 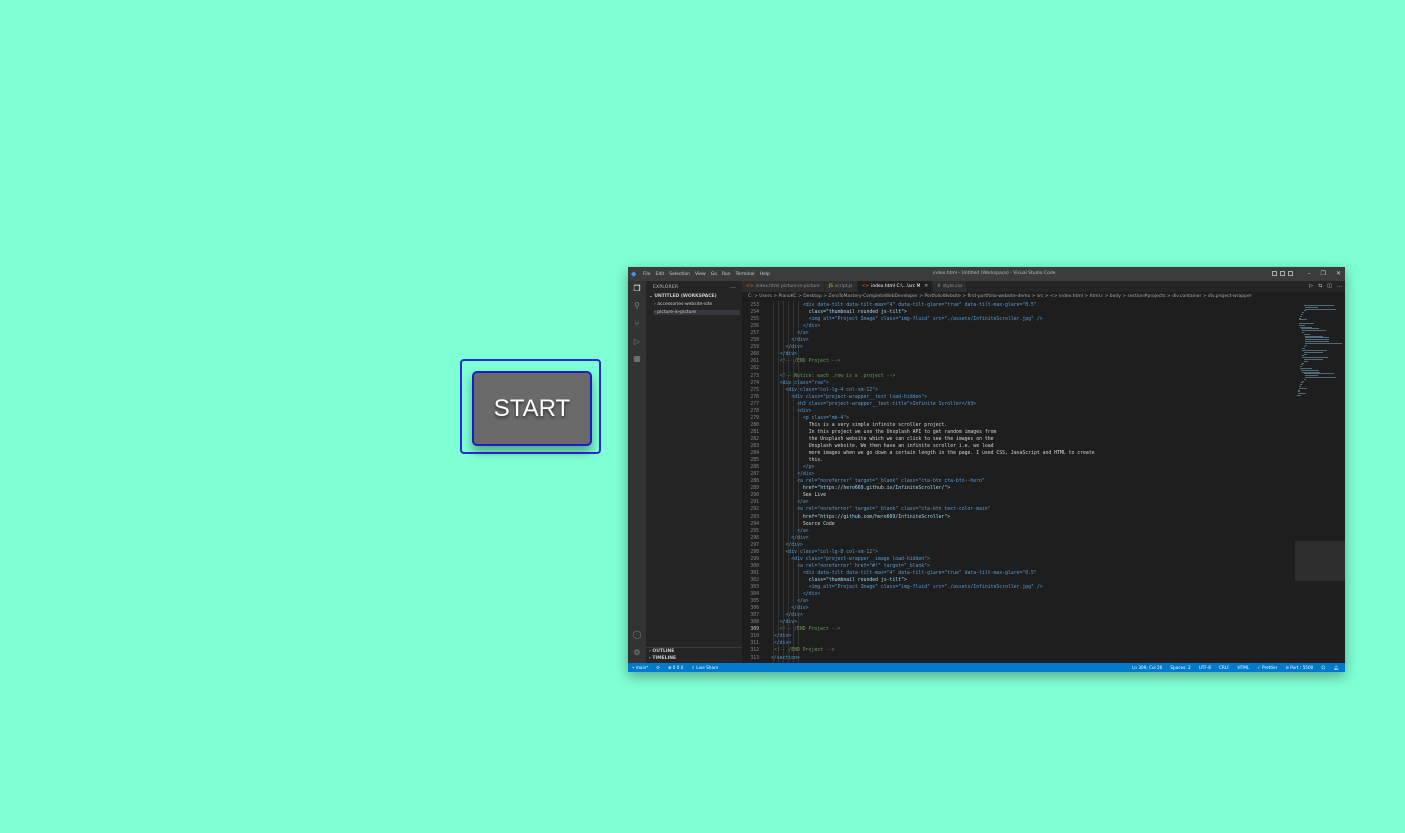 I want to click on code-line: 254 class="thumbnail rounded js-tilt">, so click(x=1018, y=312).